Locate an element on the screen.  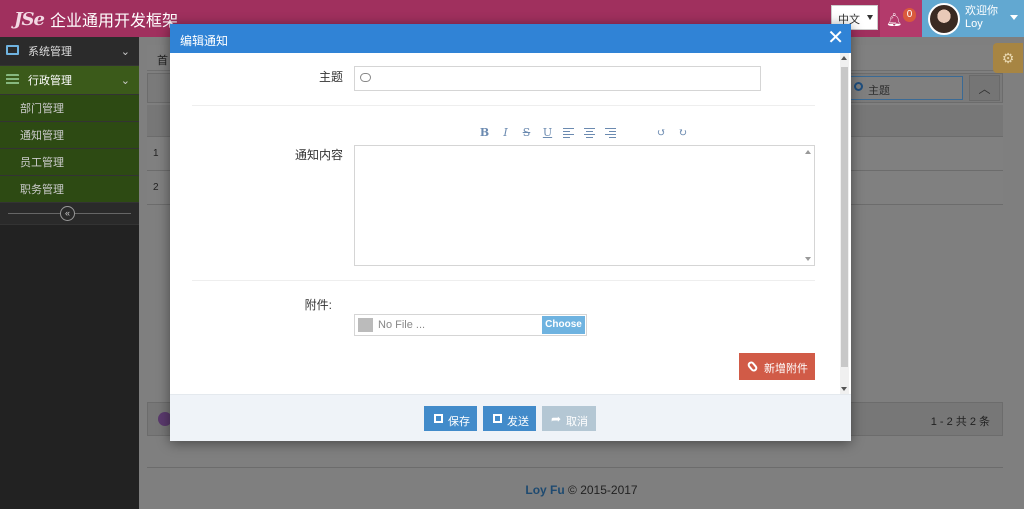
add-attachment-button: 新增附件 is located at coordinates (777, 366).